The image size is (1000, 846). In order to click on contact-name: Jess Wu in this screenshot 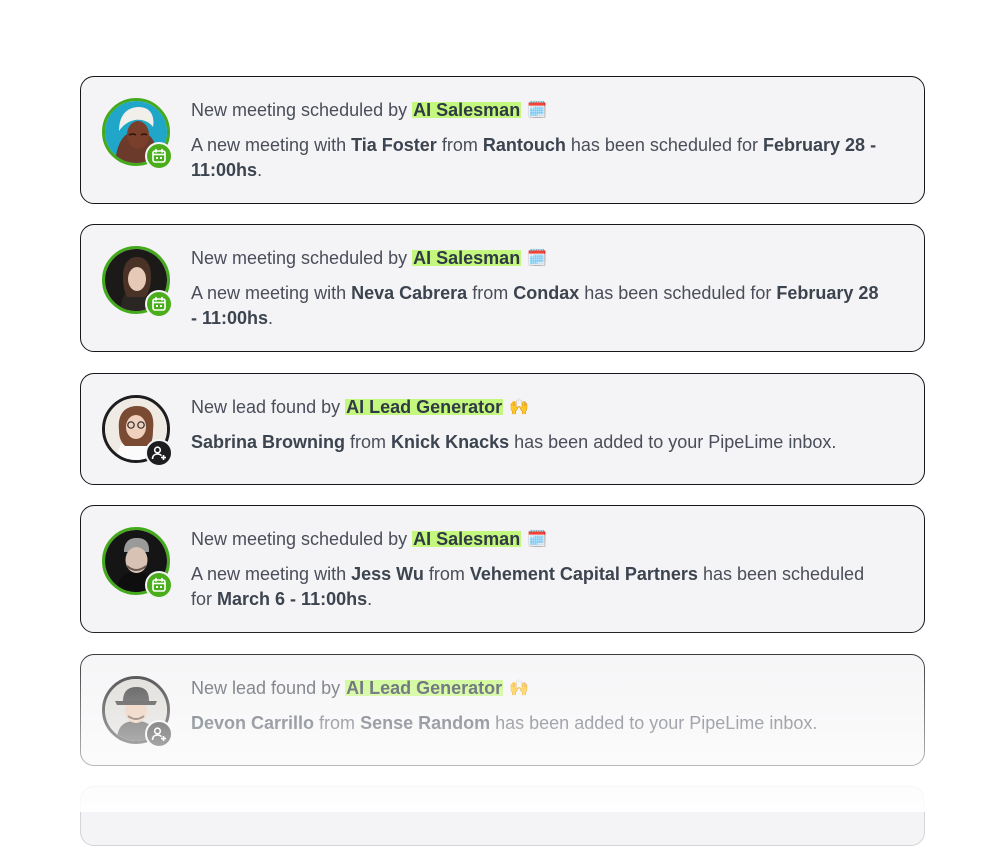, I will do `click(387, 574)`.